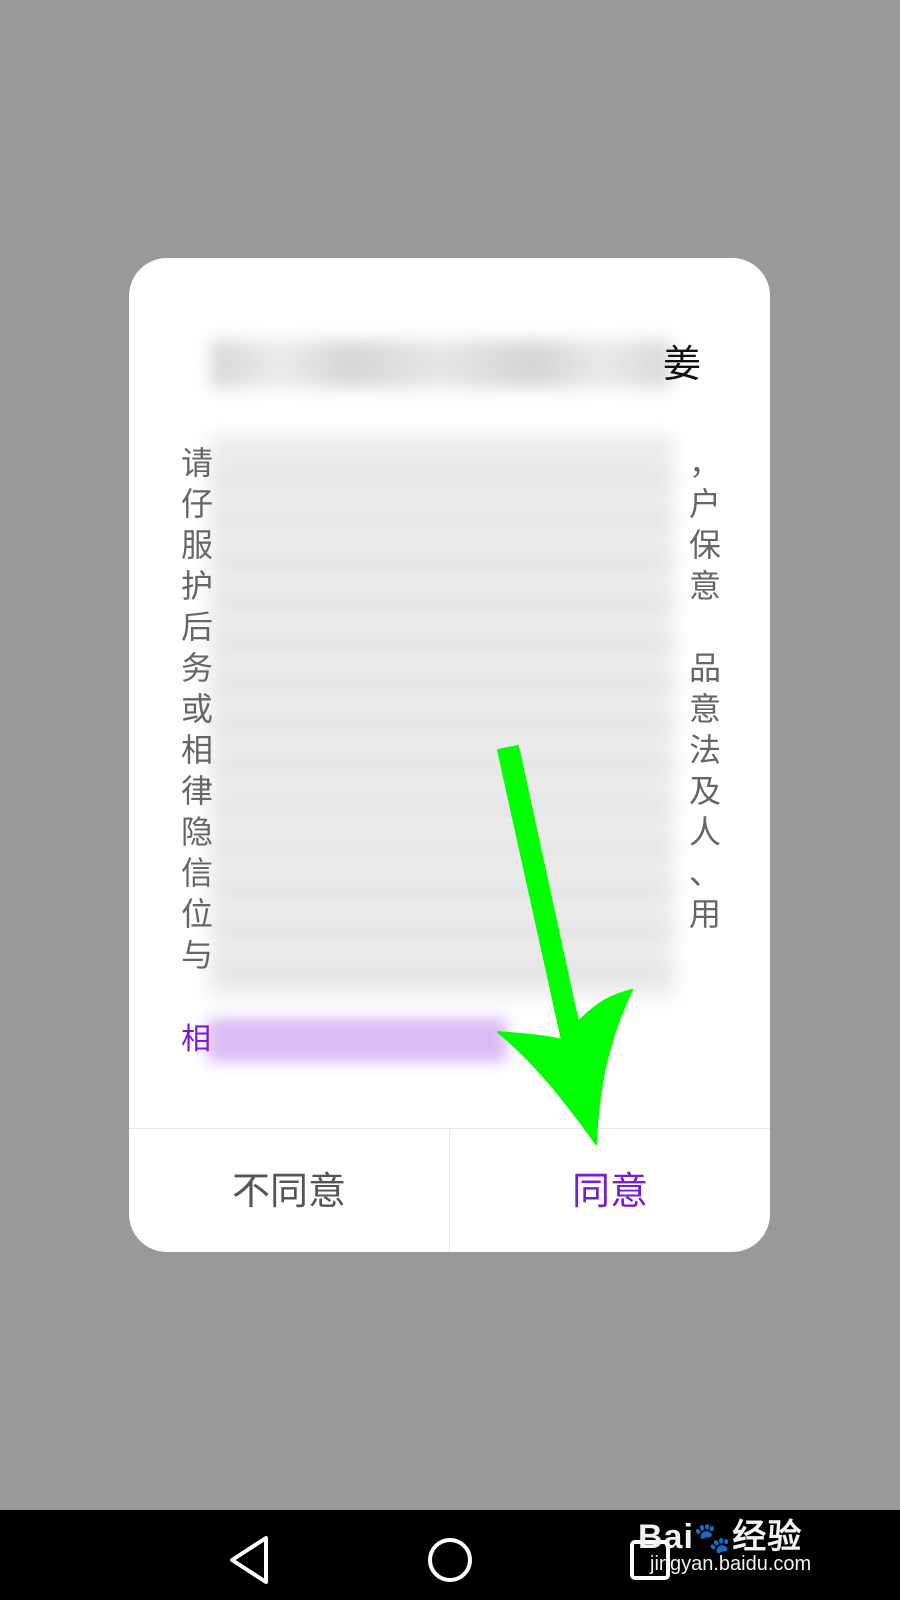 The height and width of the screenshot is (1600, 900). Describe the element at coordinates (451, 504) in the screenshot. I see `body-line: 仔户` at that location.